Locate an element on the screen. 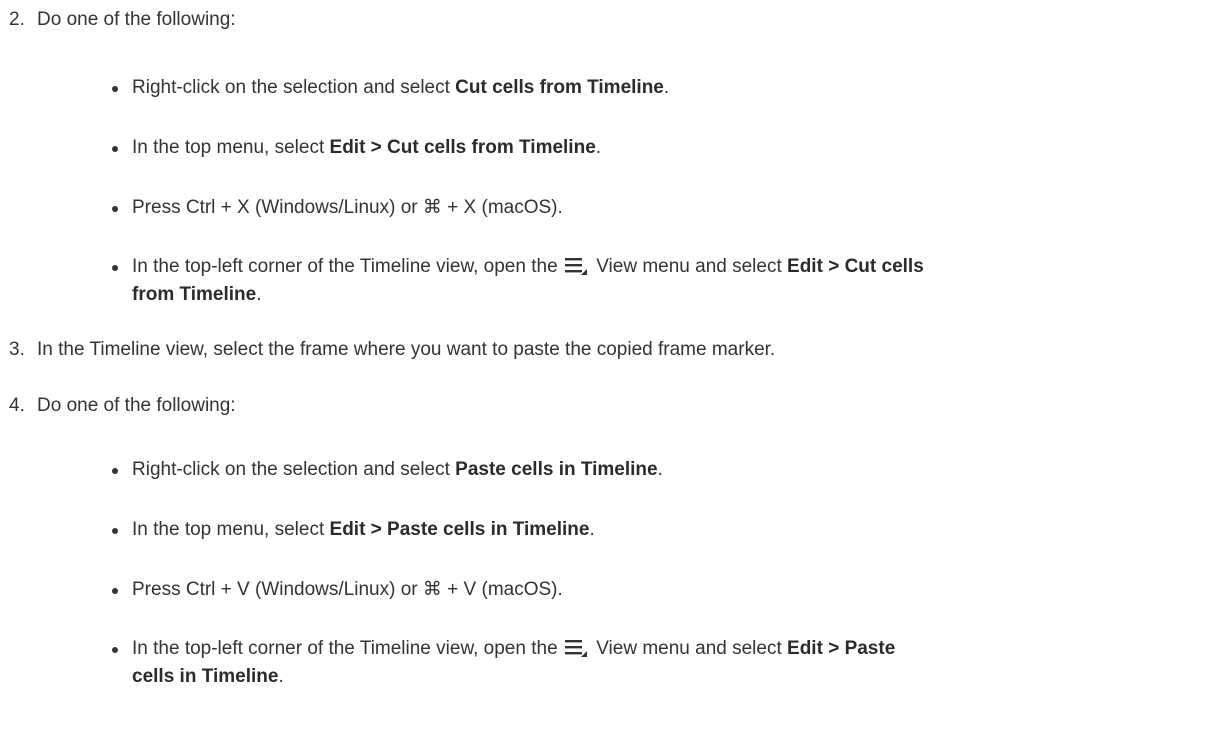  step-number: 2. is located at coordinates (17, 19).